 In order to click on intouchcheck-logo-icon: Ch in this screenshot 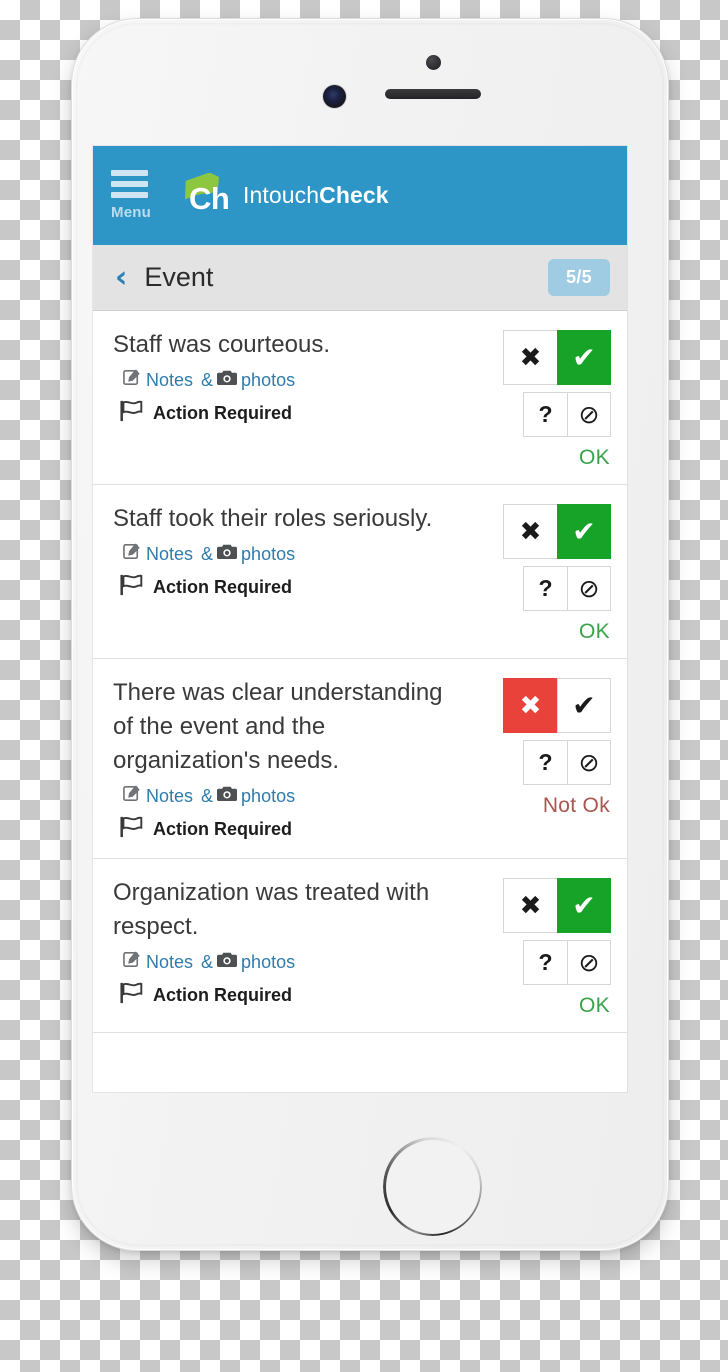, I will do `click(206, 195)`.